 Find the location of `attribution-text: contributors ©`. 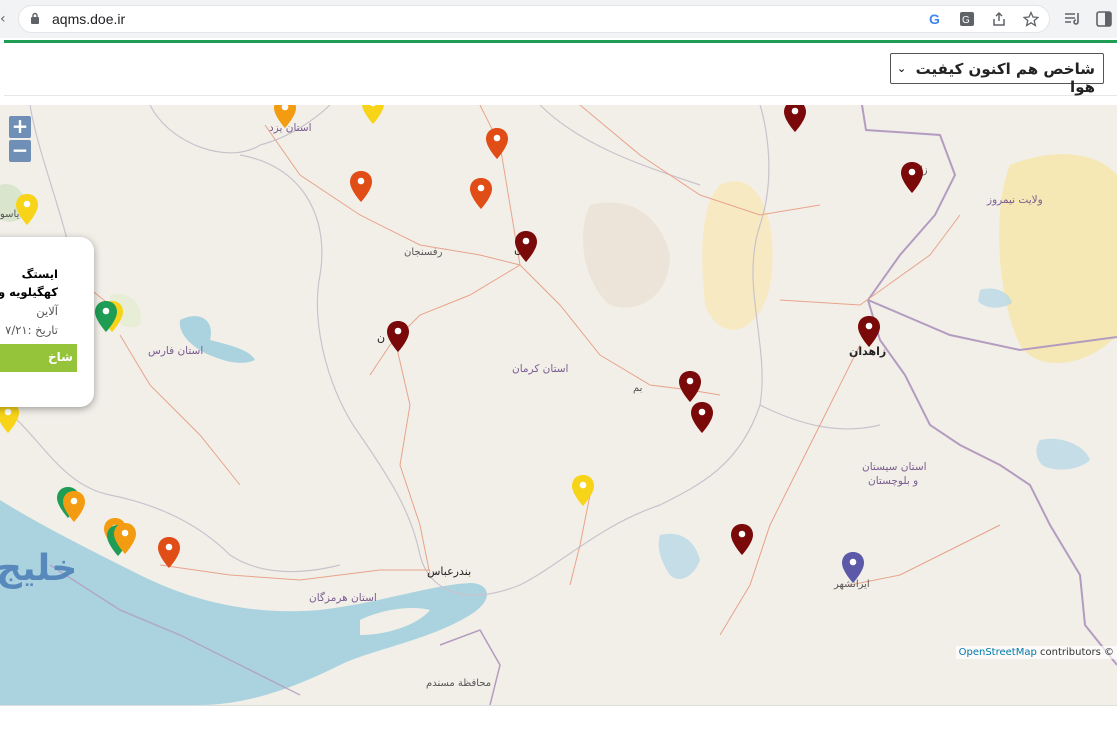

attribution-text: contributors © is located at coordinates (1075, 652).